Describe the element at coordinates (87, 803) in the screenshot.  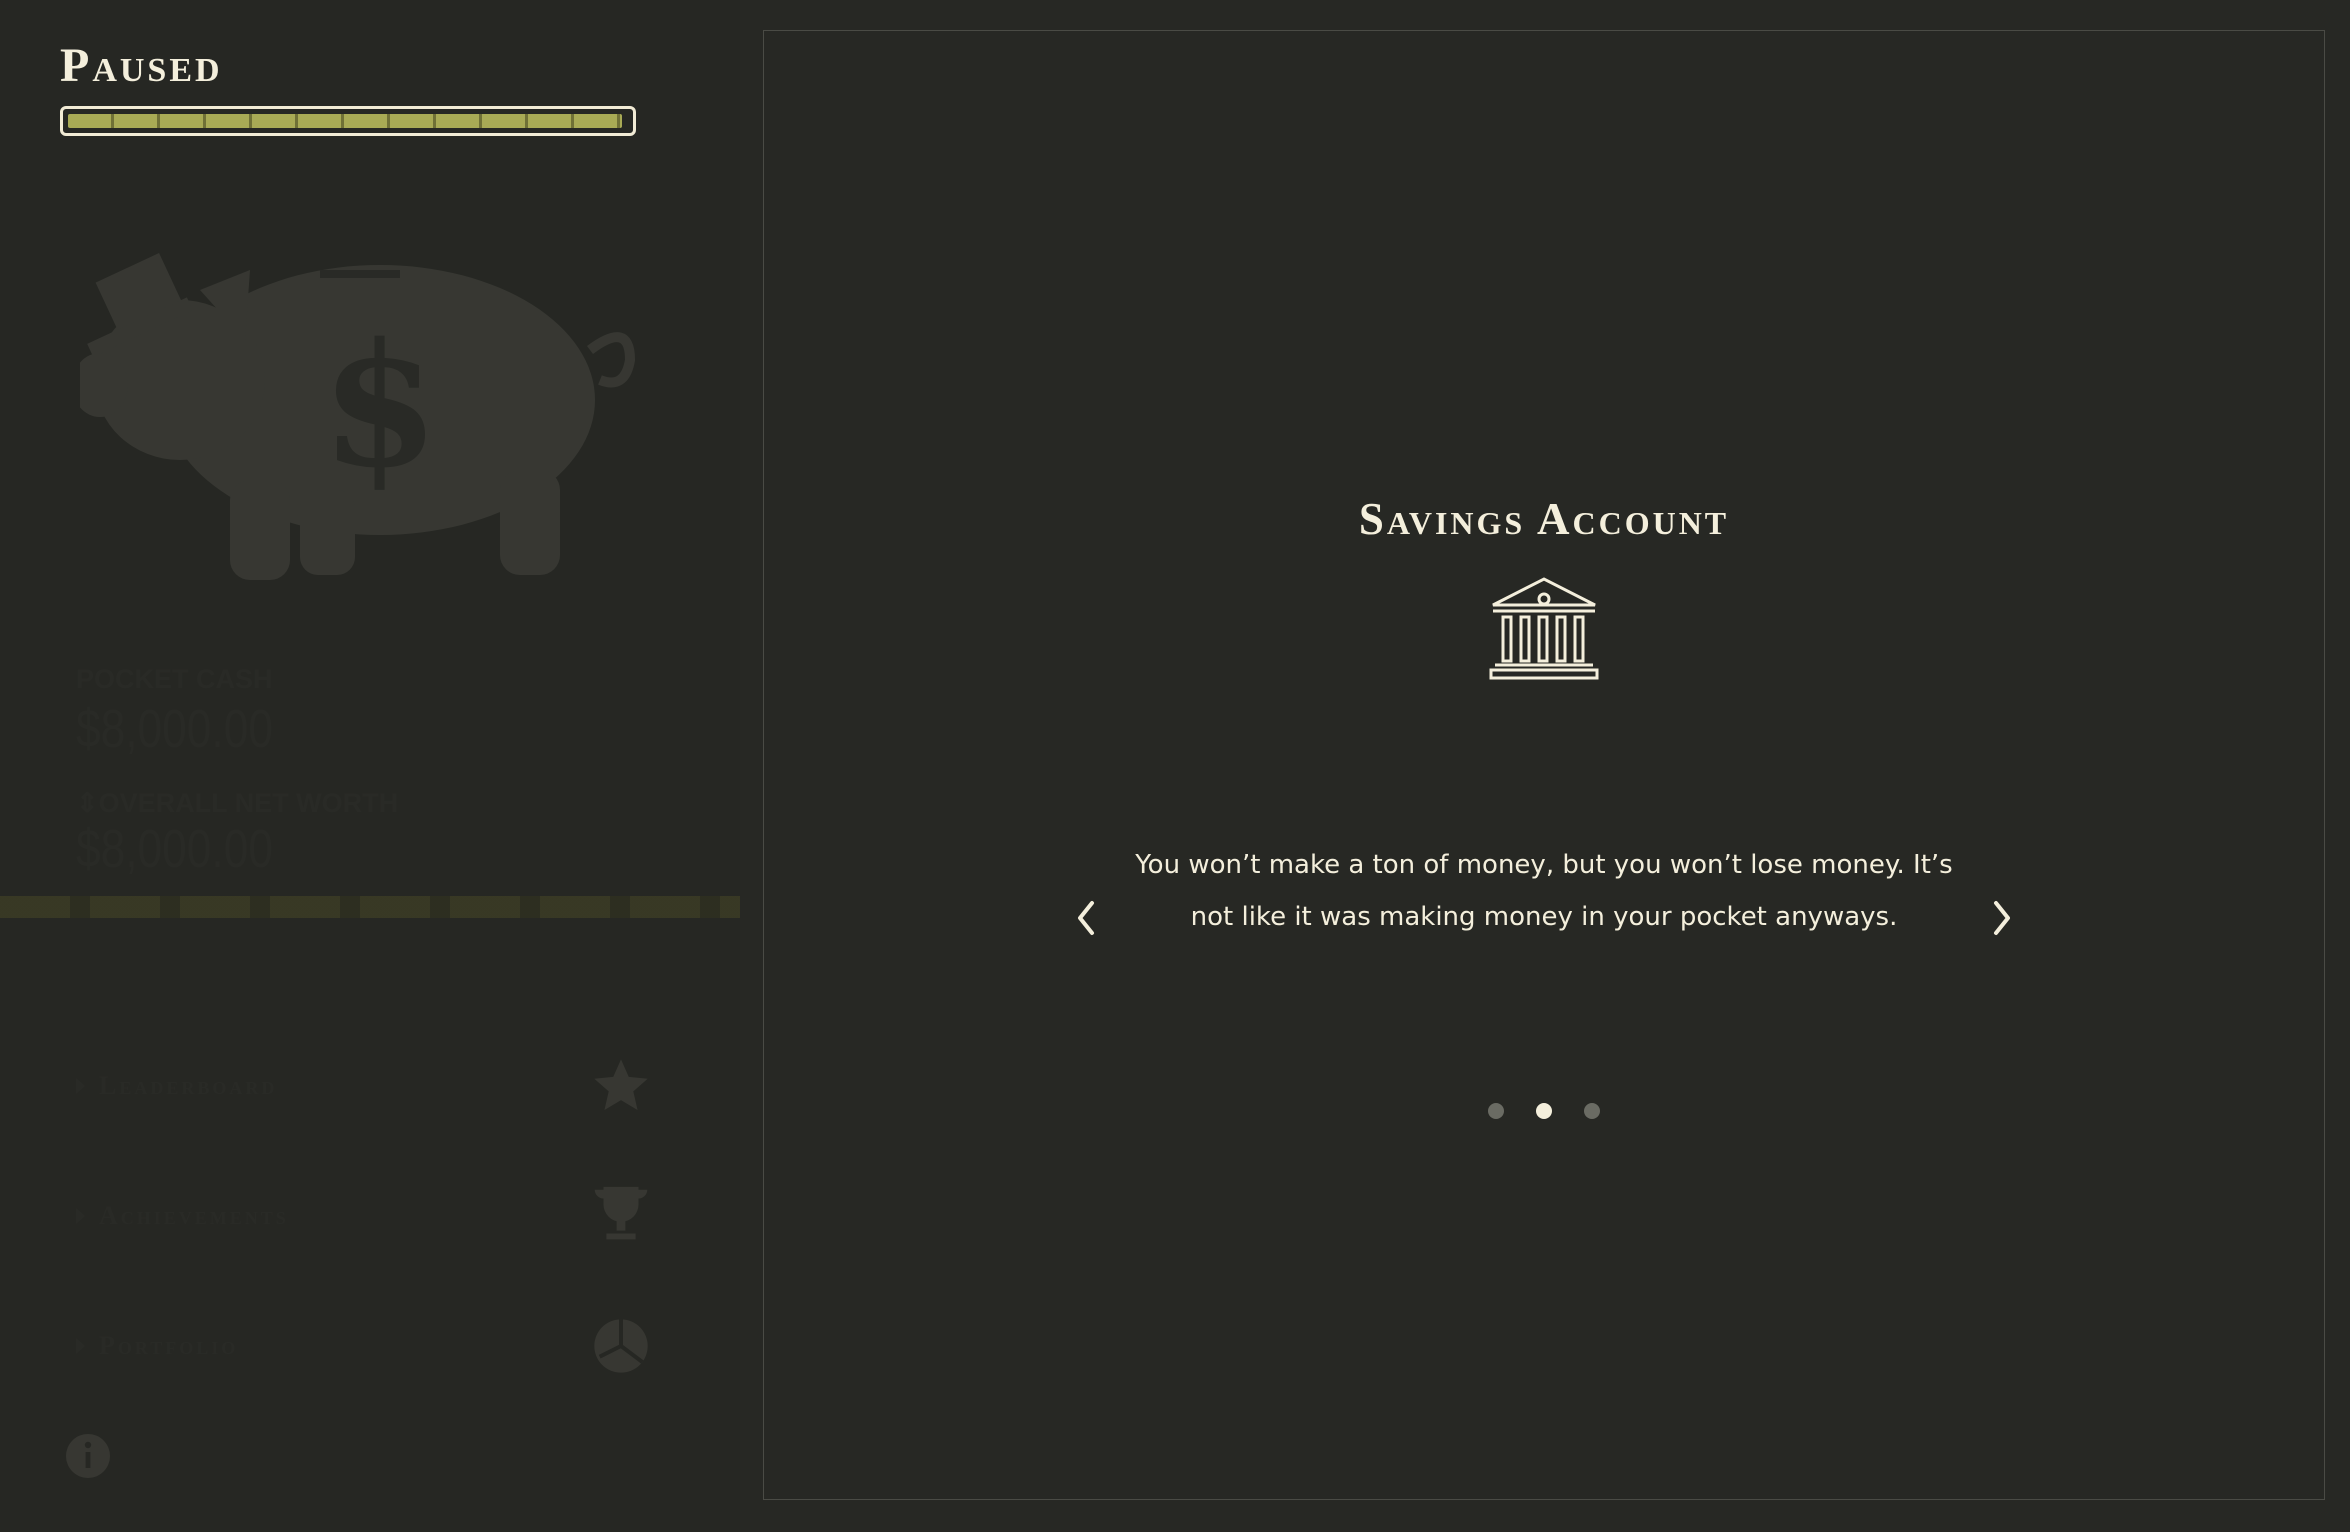
I see `sort-icon: ⇕` at that location.